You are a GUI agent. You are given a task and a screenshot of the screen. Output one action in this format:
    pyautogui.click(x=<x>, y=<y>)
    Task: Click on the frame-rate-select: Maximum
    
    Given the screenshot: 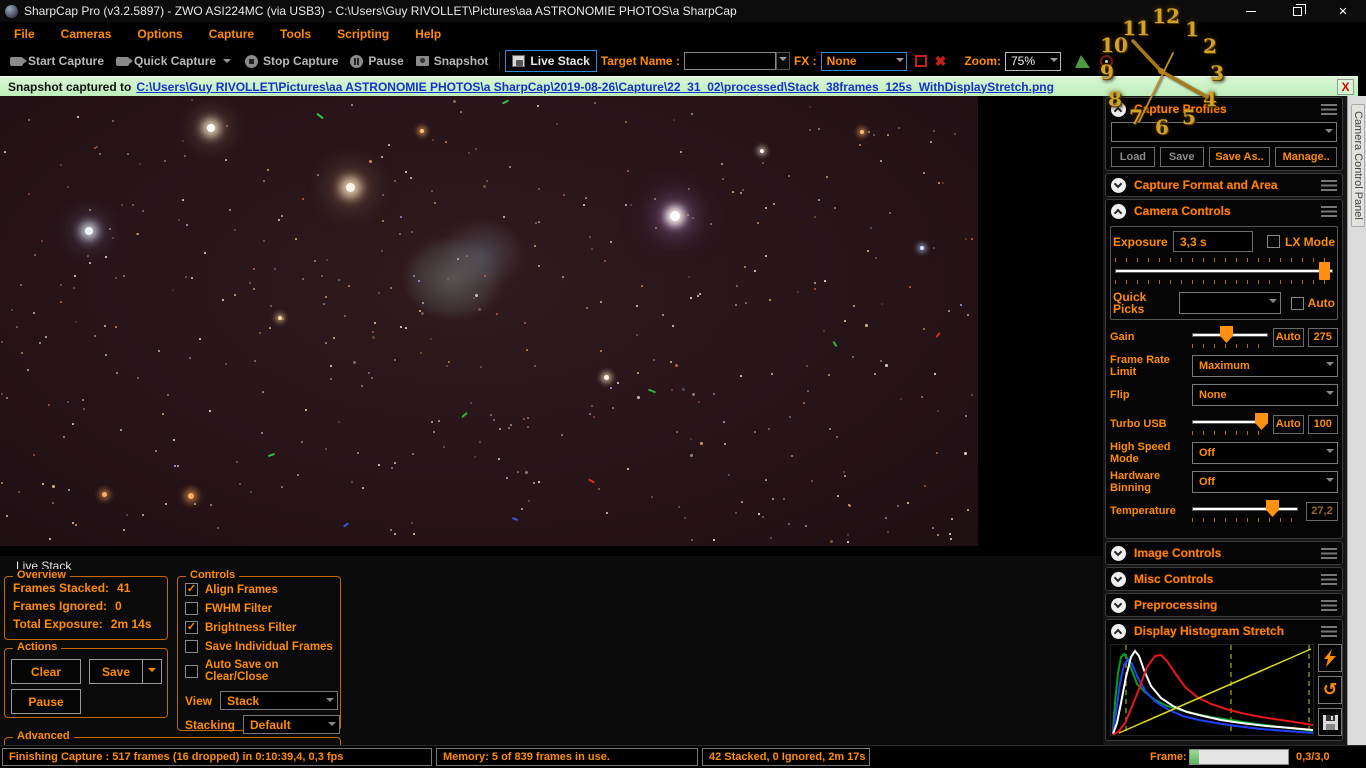 What is the action you would take?
    pyautogui.click(x=1265, y=366)
    